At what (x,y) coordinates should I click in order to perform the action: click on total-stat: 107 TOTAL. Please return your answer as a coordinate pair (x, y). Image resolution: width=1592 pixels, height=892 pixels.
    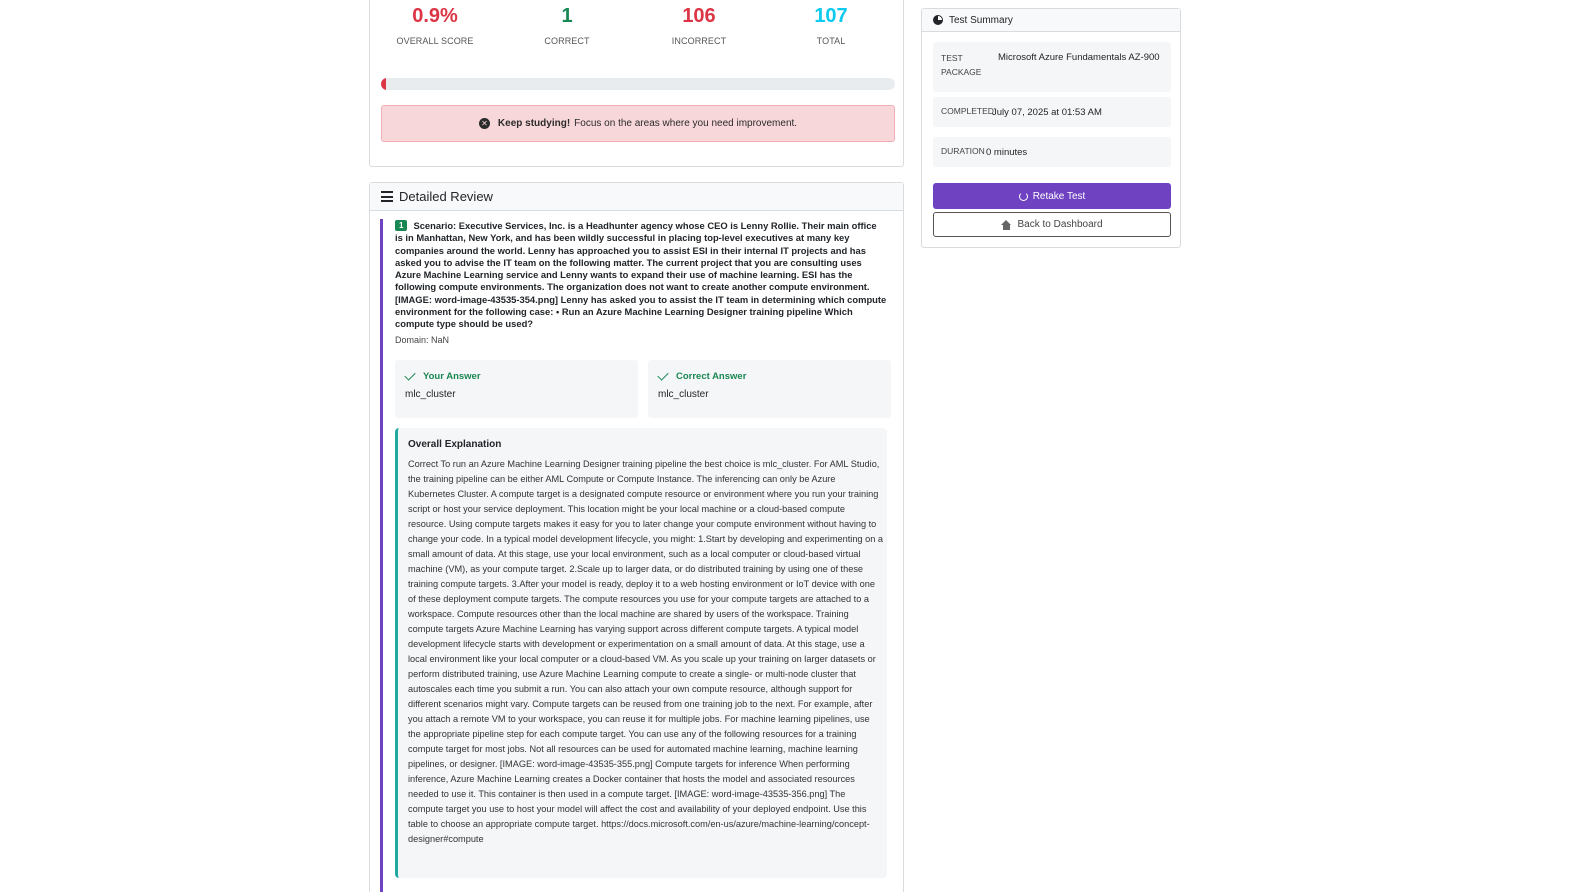
    Looking at the image, I should click on (831, 25).